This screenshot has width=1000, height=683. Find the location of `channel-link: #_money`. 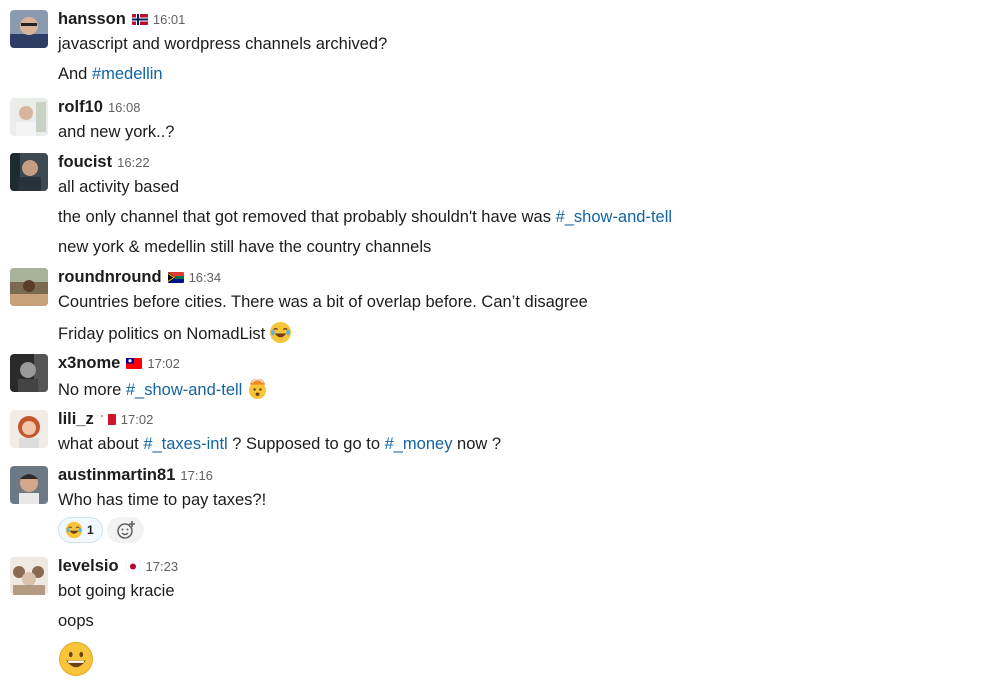

channel-link: #_money is located at coordinates (419, 444).